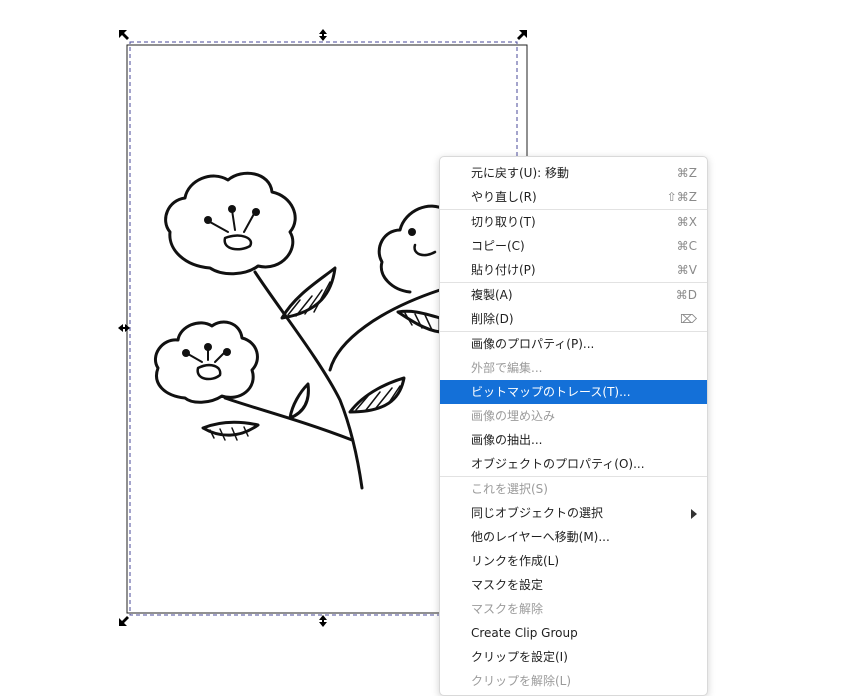 The height and width of the screenshot is (696, 849). I want to click on menu-item-create-clip-group: Create Clip Group, so click(573, 633).